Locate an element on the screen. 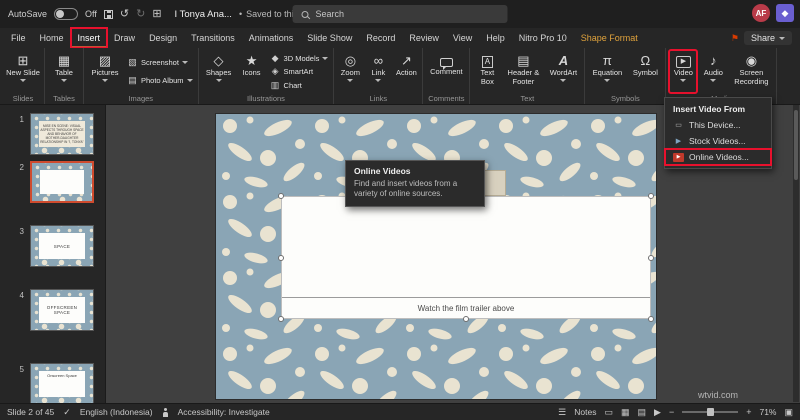 This screenshot has width=800, height=420. thumbnail-slide-4: OFFSCREEN SPACE is located at coordinates (62, 310).